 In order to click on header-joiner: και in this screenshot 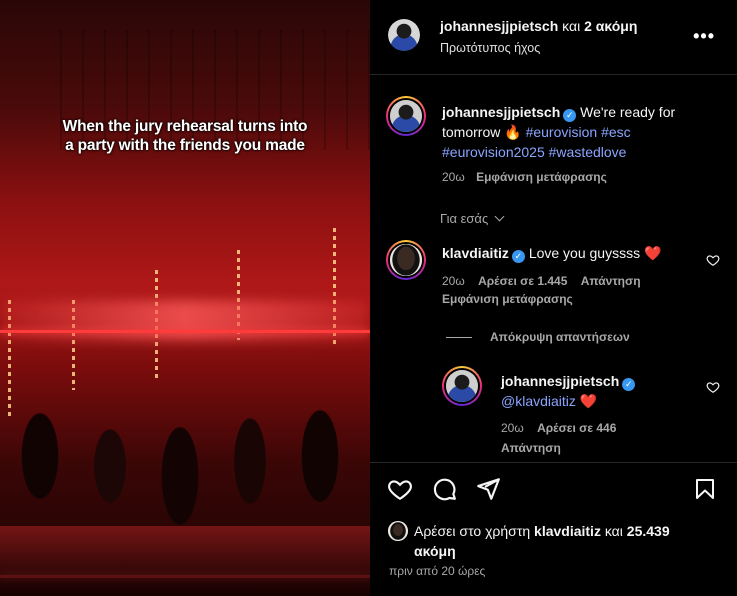, I will do `click(571, 26)`.